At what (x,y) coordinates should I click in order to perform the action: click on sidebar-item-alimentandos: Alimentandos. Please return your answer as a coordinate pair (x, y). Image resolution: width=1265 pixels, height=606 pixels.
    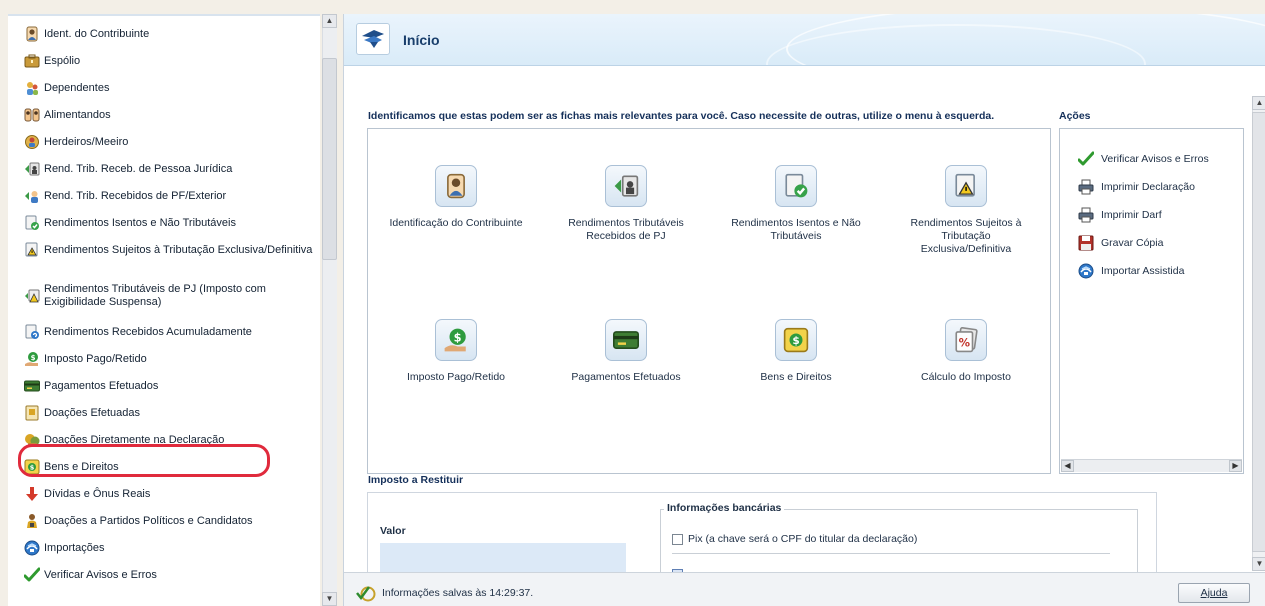
    Looking at the image, I should click on (168, 115).